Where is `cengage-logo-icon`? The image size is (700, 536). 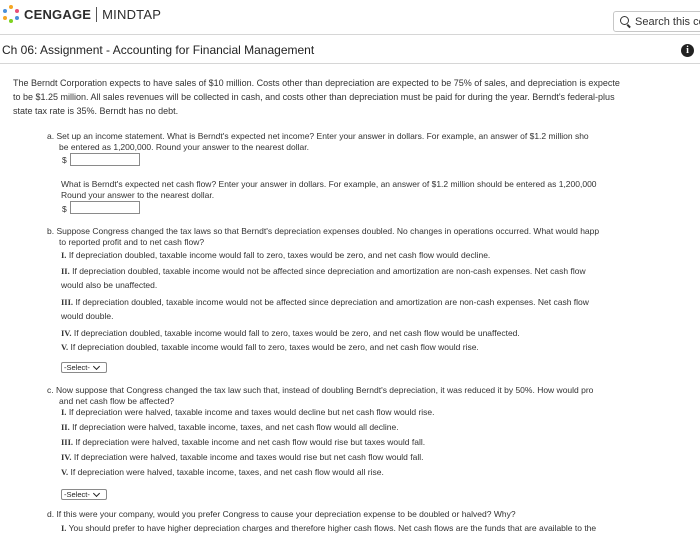 cengage-logo-icon is located at coordinates (11, 14).